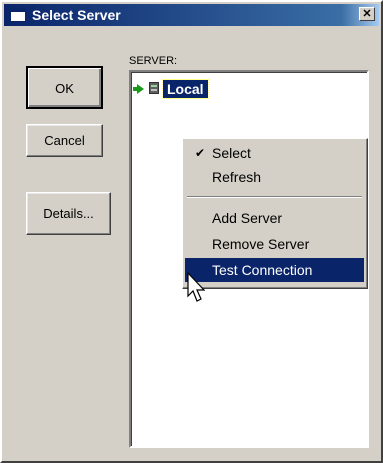 The image size is (383, 463). What do you see at coordinates (237, 177) in the screenshot?
I see `menu-item-label: Refresh` at bounding box center [237, 177].